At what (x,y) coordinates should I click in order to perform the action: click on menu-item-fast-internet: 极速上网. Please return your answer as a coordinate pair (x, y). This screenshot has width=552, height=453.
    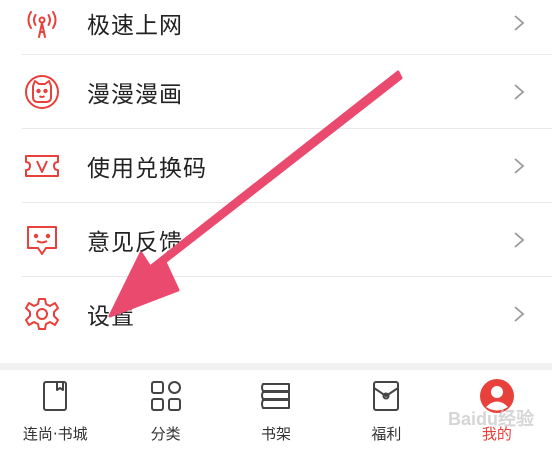
    Looking at the image, I should click on (276, 27).